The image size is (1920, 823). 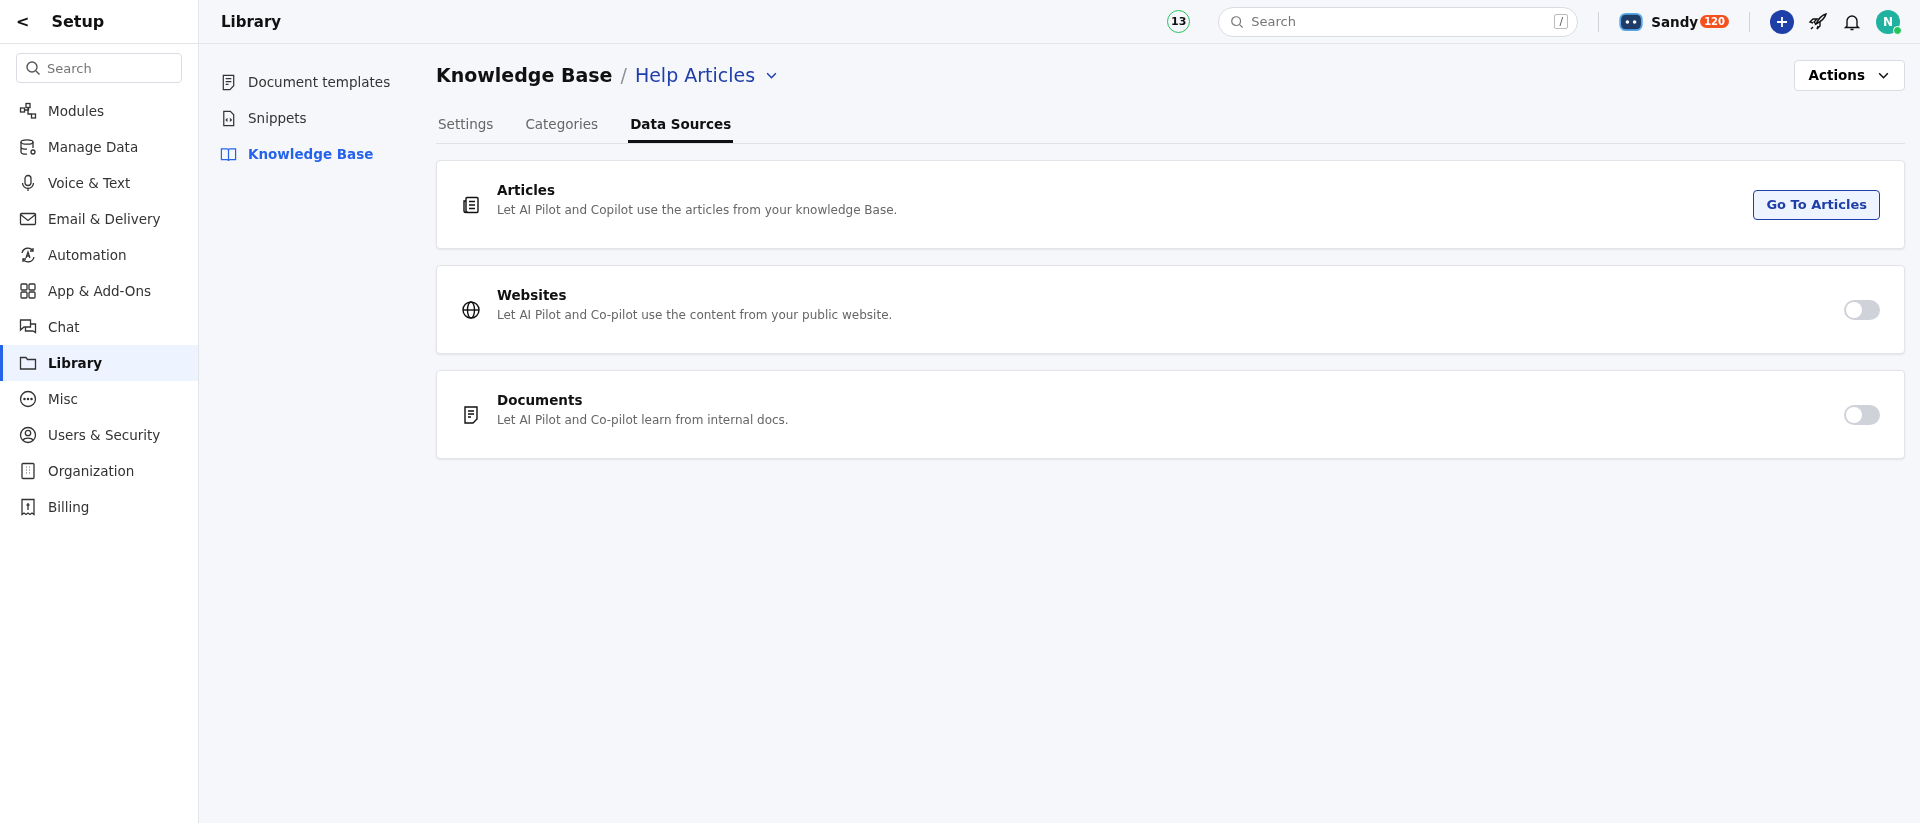 What do you see at coordinates (540, 400) in the screenshot?
I see `card-title: Documents` at bounding box center [540, 400].